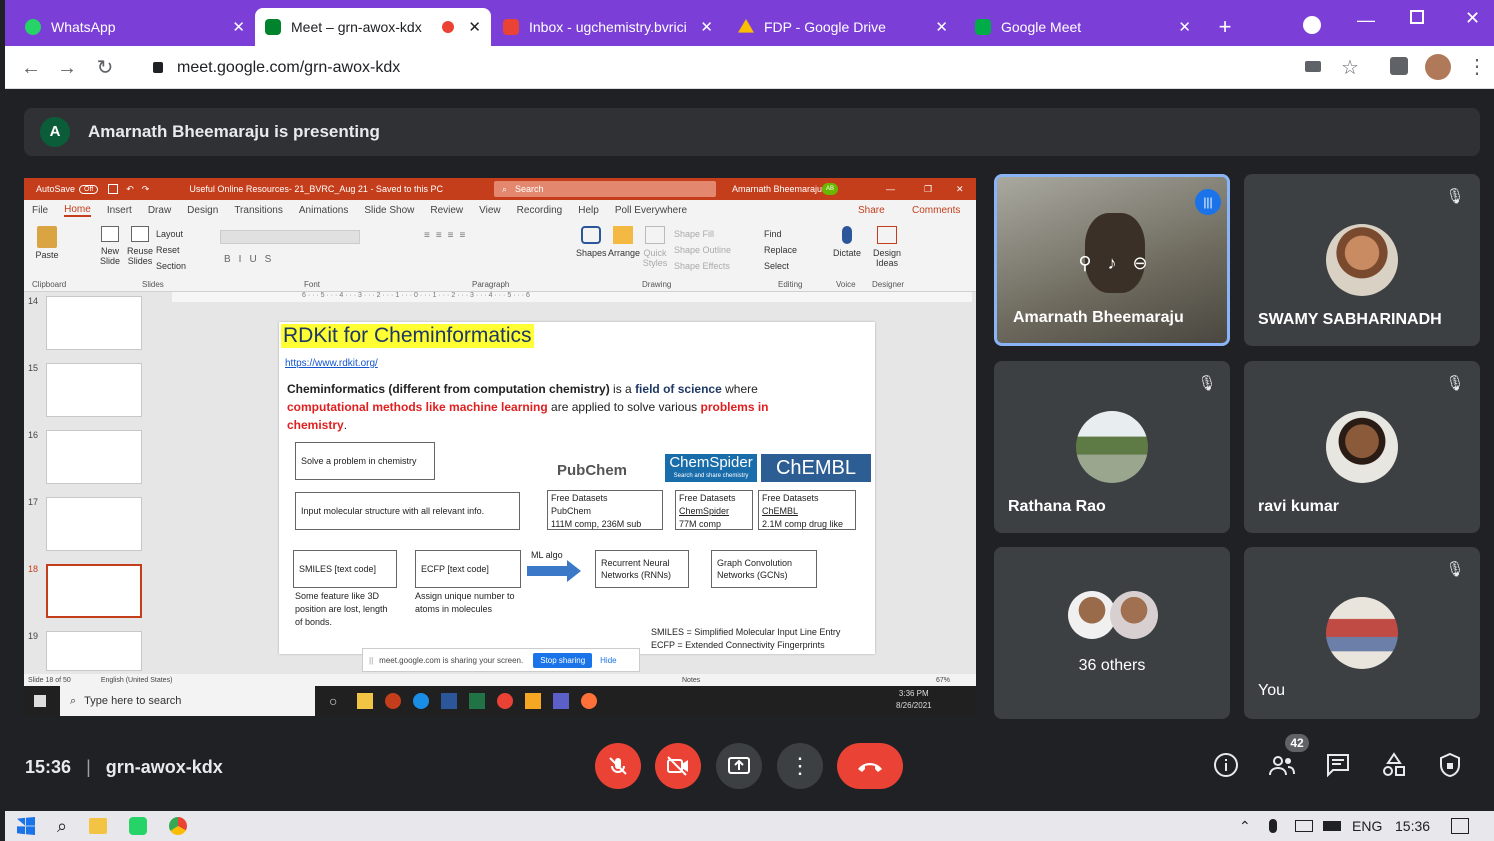  I want to click on chat-button, so click(1338, 765).